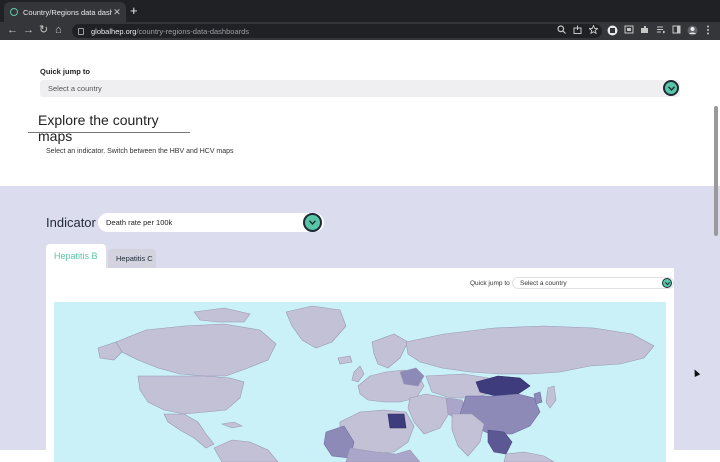 The image size is (720, 462). What do you see at coordinates (612, 30) in the screenshot?
I see `extension-icon` at bounding box center [612, 30].